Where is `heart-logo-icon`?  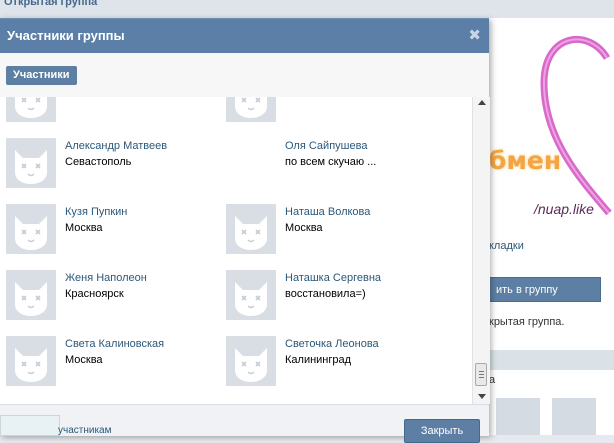 heart-logo-icon is located at coordinates (576, 125).